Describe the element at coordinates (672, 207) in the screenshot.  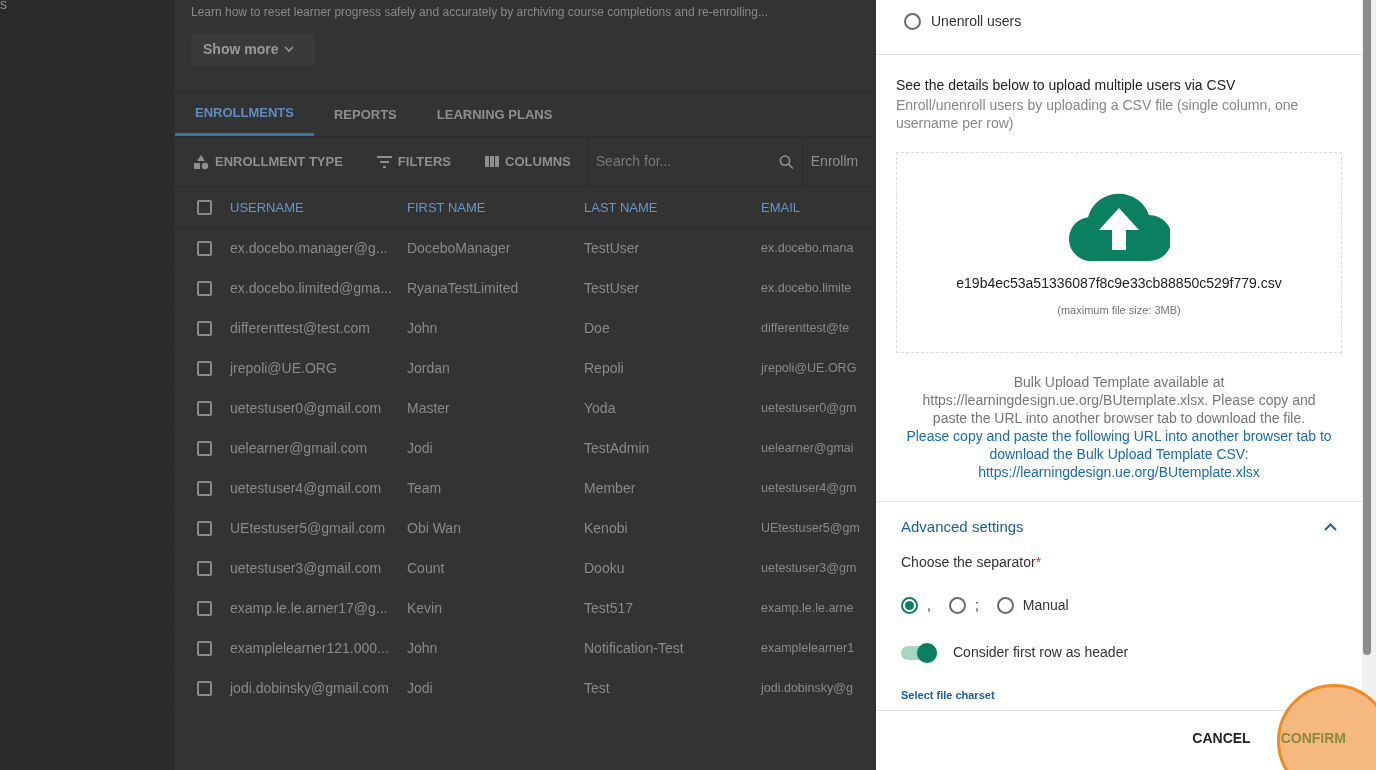
I see `column-header: LAST NAME` at that location.